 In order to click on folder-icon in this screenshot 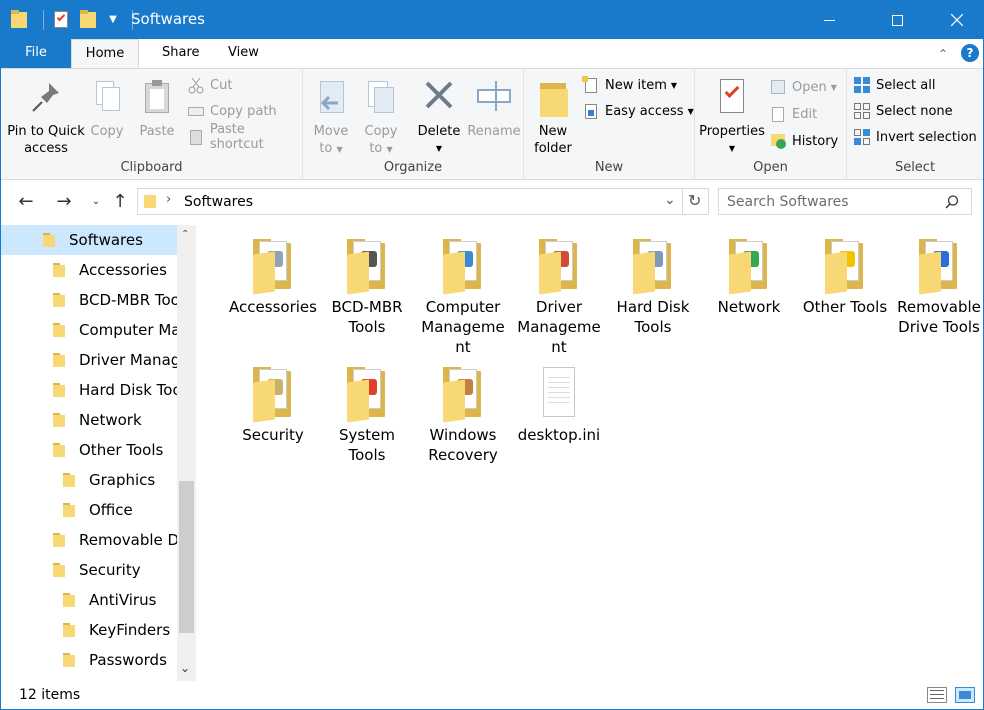, I will do `click(61, 270)`.